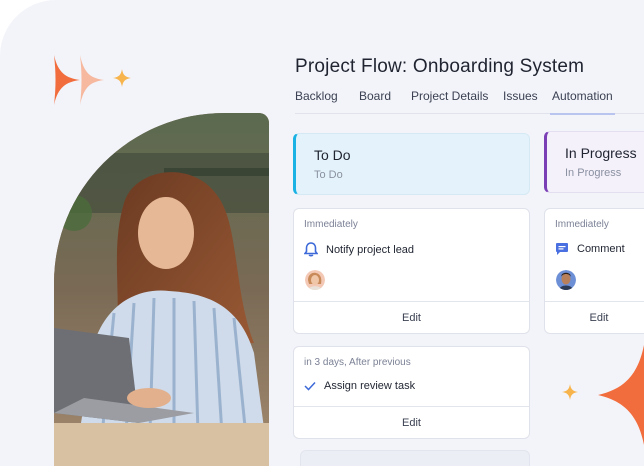 The width and height of the screenshot is (644, 466). Describe the element at coordinates (332, 155) in the screenshot. I see `column-title: To Do` at that location.